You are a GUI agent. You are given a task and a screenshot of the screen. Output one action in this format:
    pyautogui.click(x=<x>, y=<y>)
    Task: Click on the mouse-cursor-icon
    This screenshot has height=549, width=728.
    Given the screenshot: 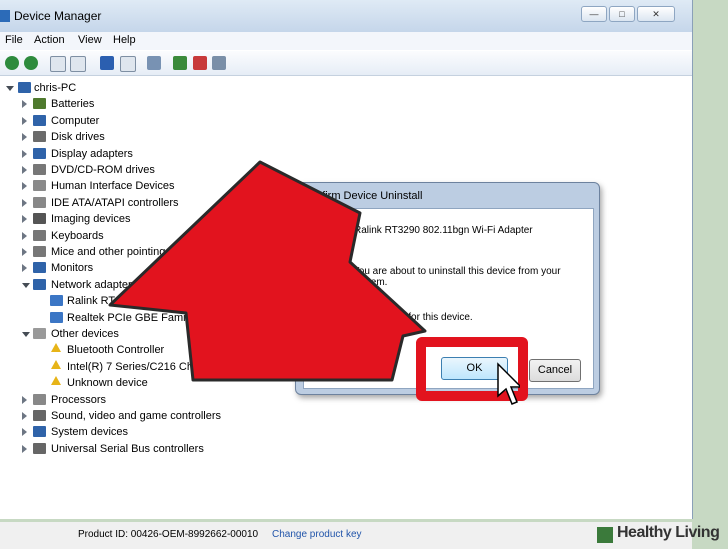 What is the action you would take?
    pyautogui.click(x=508, y=383)
    